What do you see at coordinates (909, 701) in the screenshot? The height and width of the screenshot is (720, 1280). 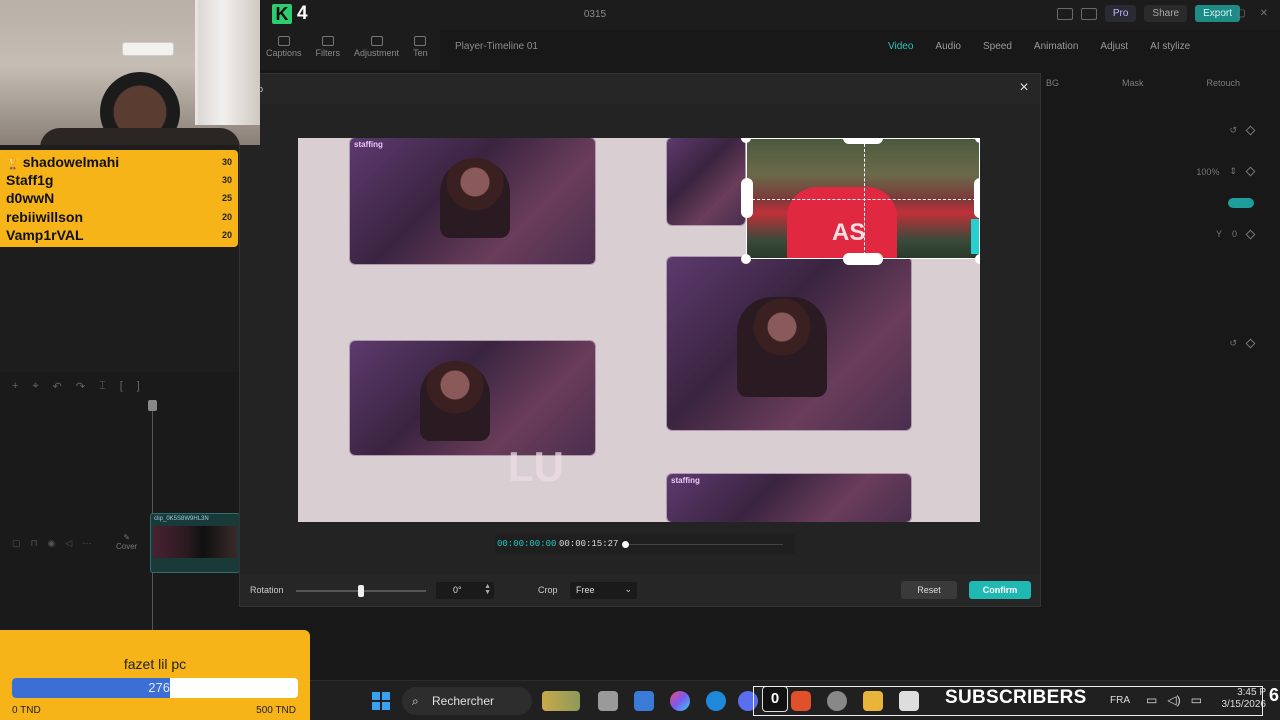 I see `capcut-icon` at bounding box center [909, 701].